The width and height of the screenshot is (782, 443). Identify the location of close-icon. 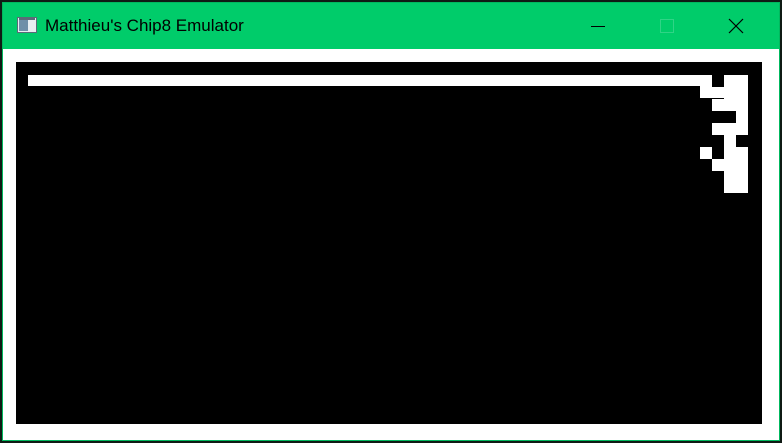
(736, 26).